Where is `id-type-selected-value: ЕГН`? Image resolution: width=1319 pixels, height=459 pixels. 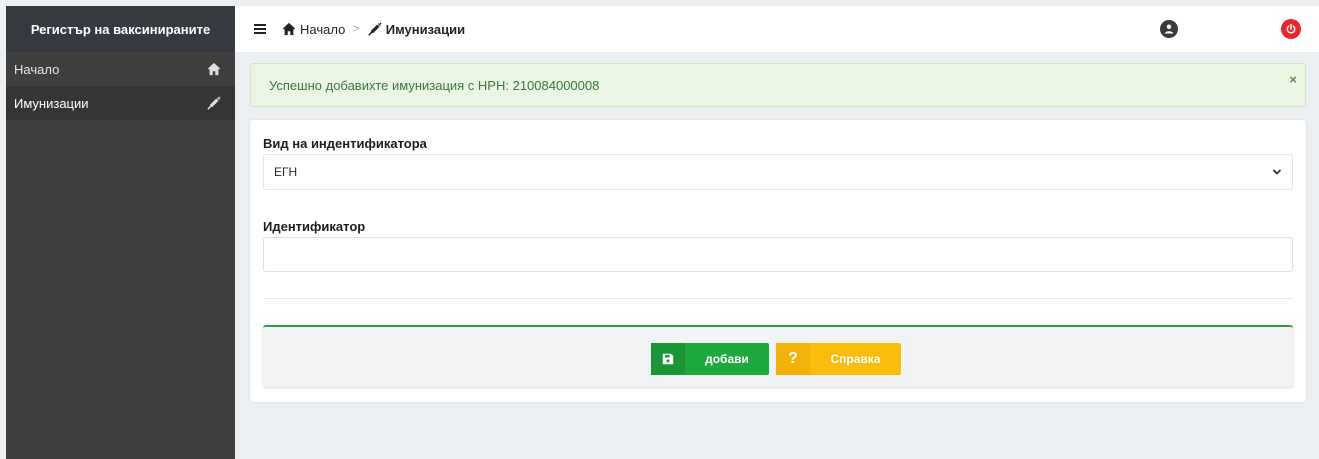 id-type-selected-value: ЕГН is located at coordinates (286, 172).